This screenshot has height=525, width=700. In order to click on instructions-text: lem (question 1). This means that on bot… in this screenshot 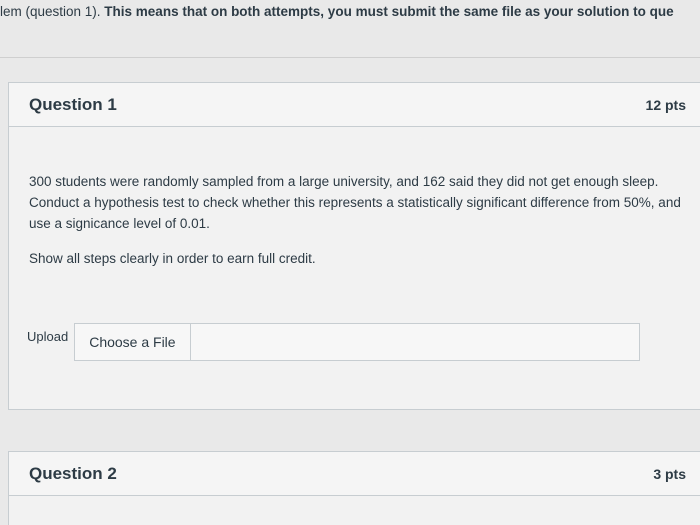, I will do `click(350, 11)`.